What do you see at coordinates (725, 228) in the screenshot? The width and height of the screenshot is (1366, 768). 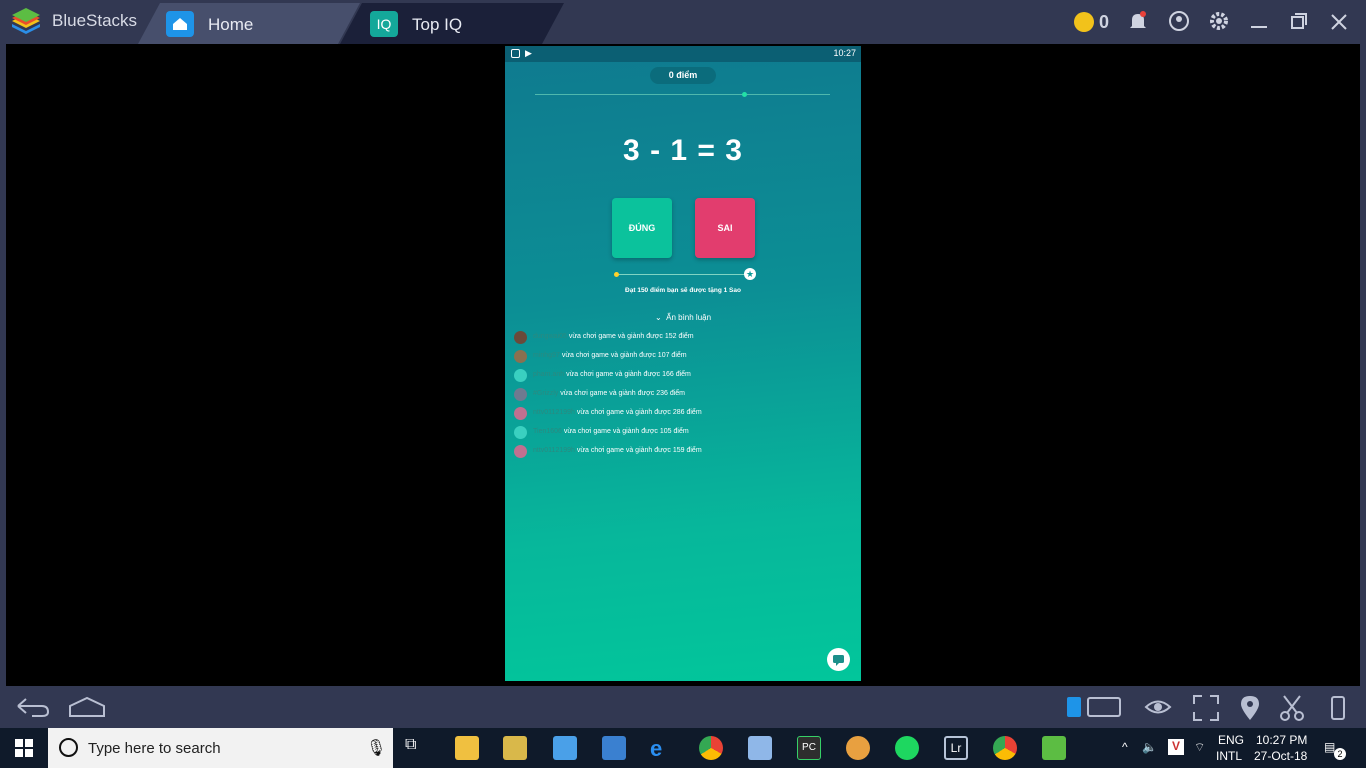 I see `false-answer-button: SAI` at bounding box center [725, 228].